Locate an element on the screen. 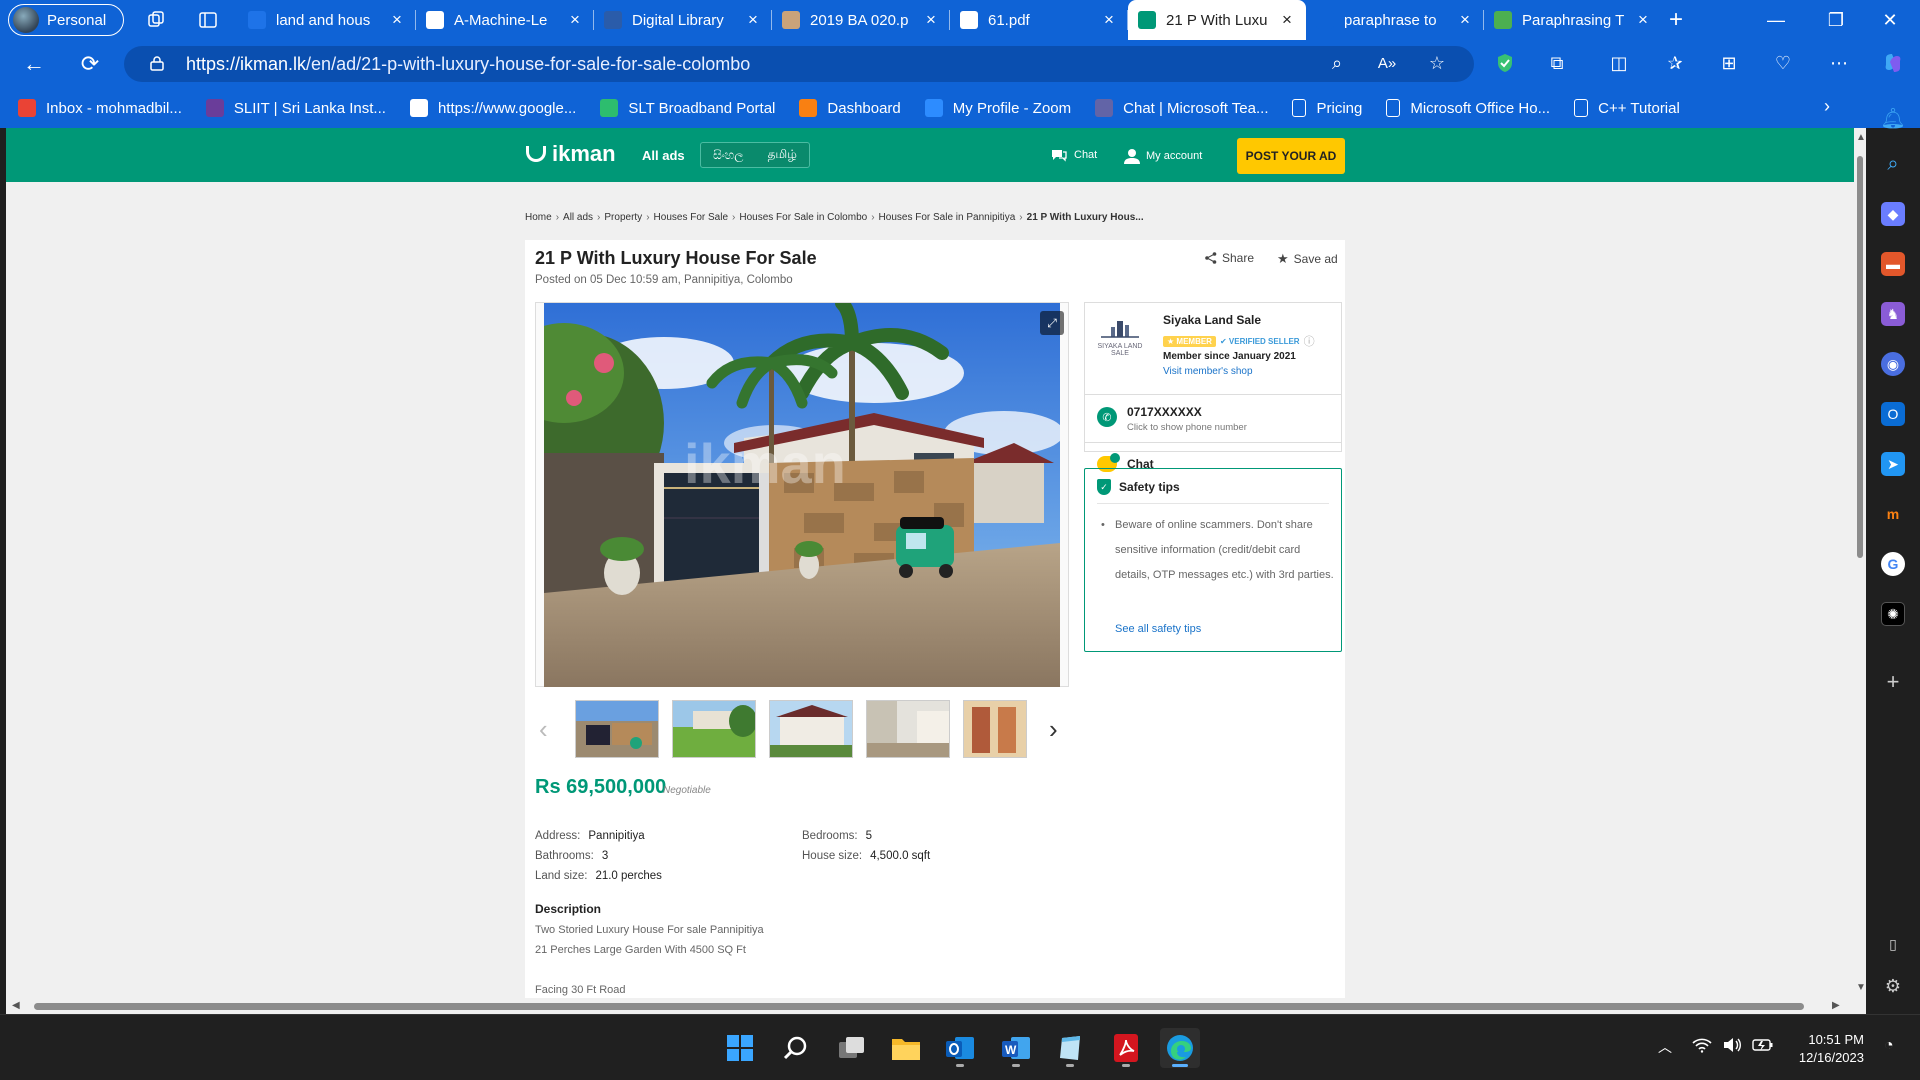 The image size is (1920, 1080). zoom-icon: ⌕ is located at coordinates (1337, 63).